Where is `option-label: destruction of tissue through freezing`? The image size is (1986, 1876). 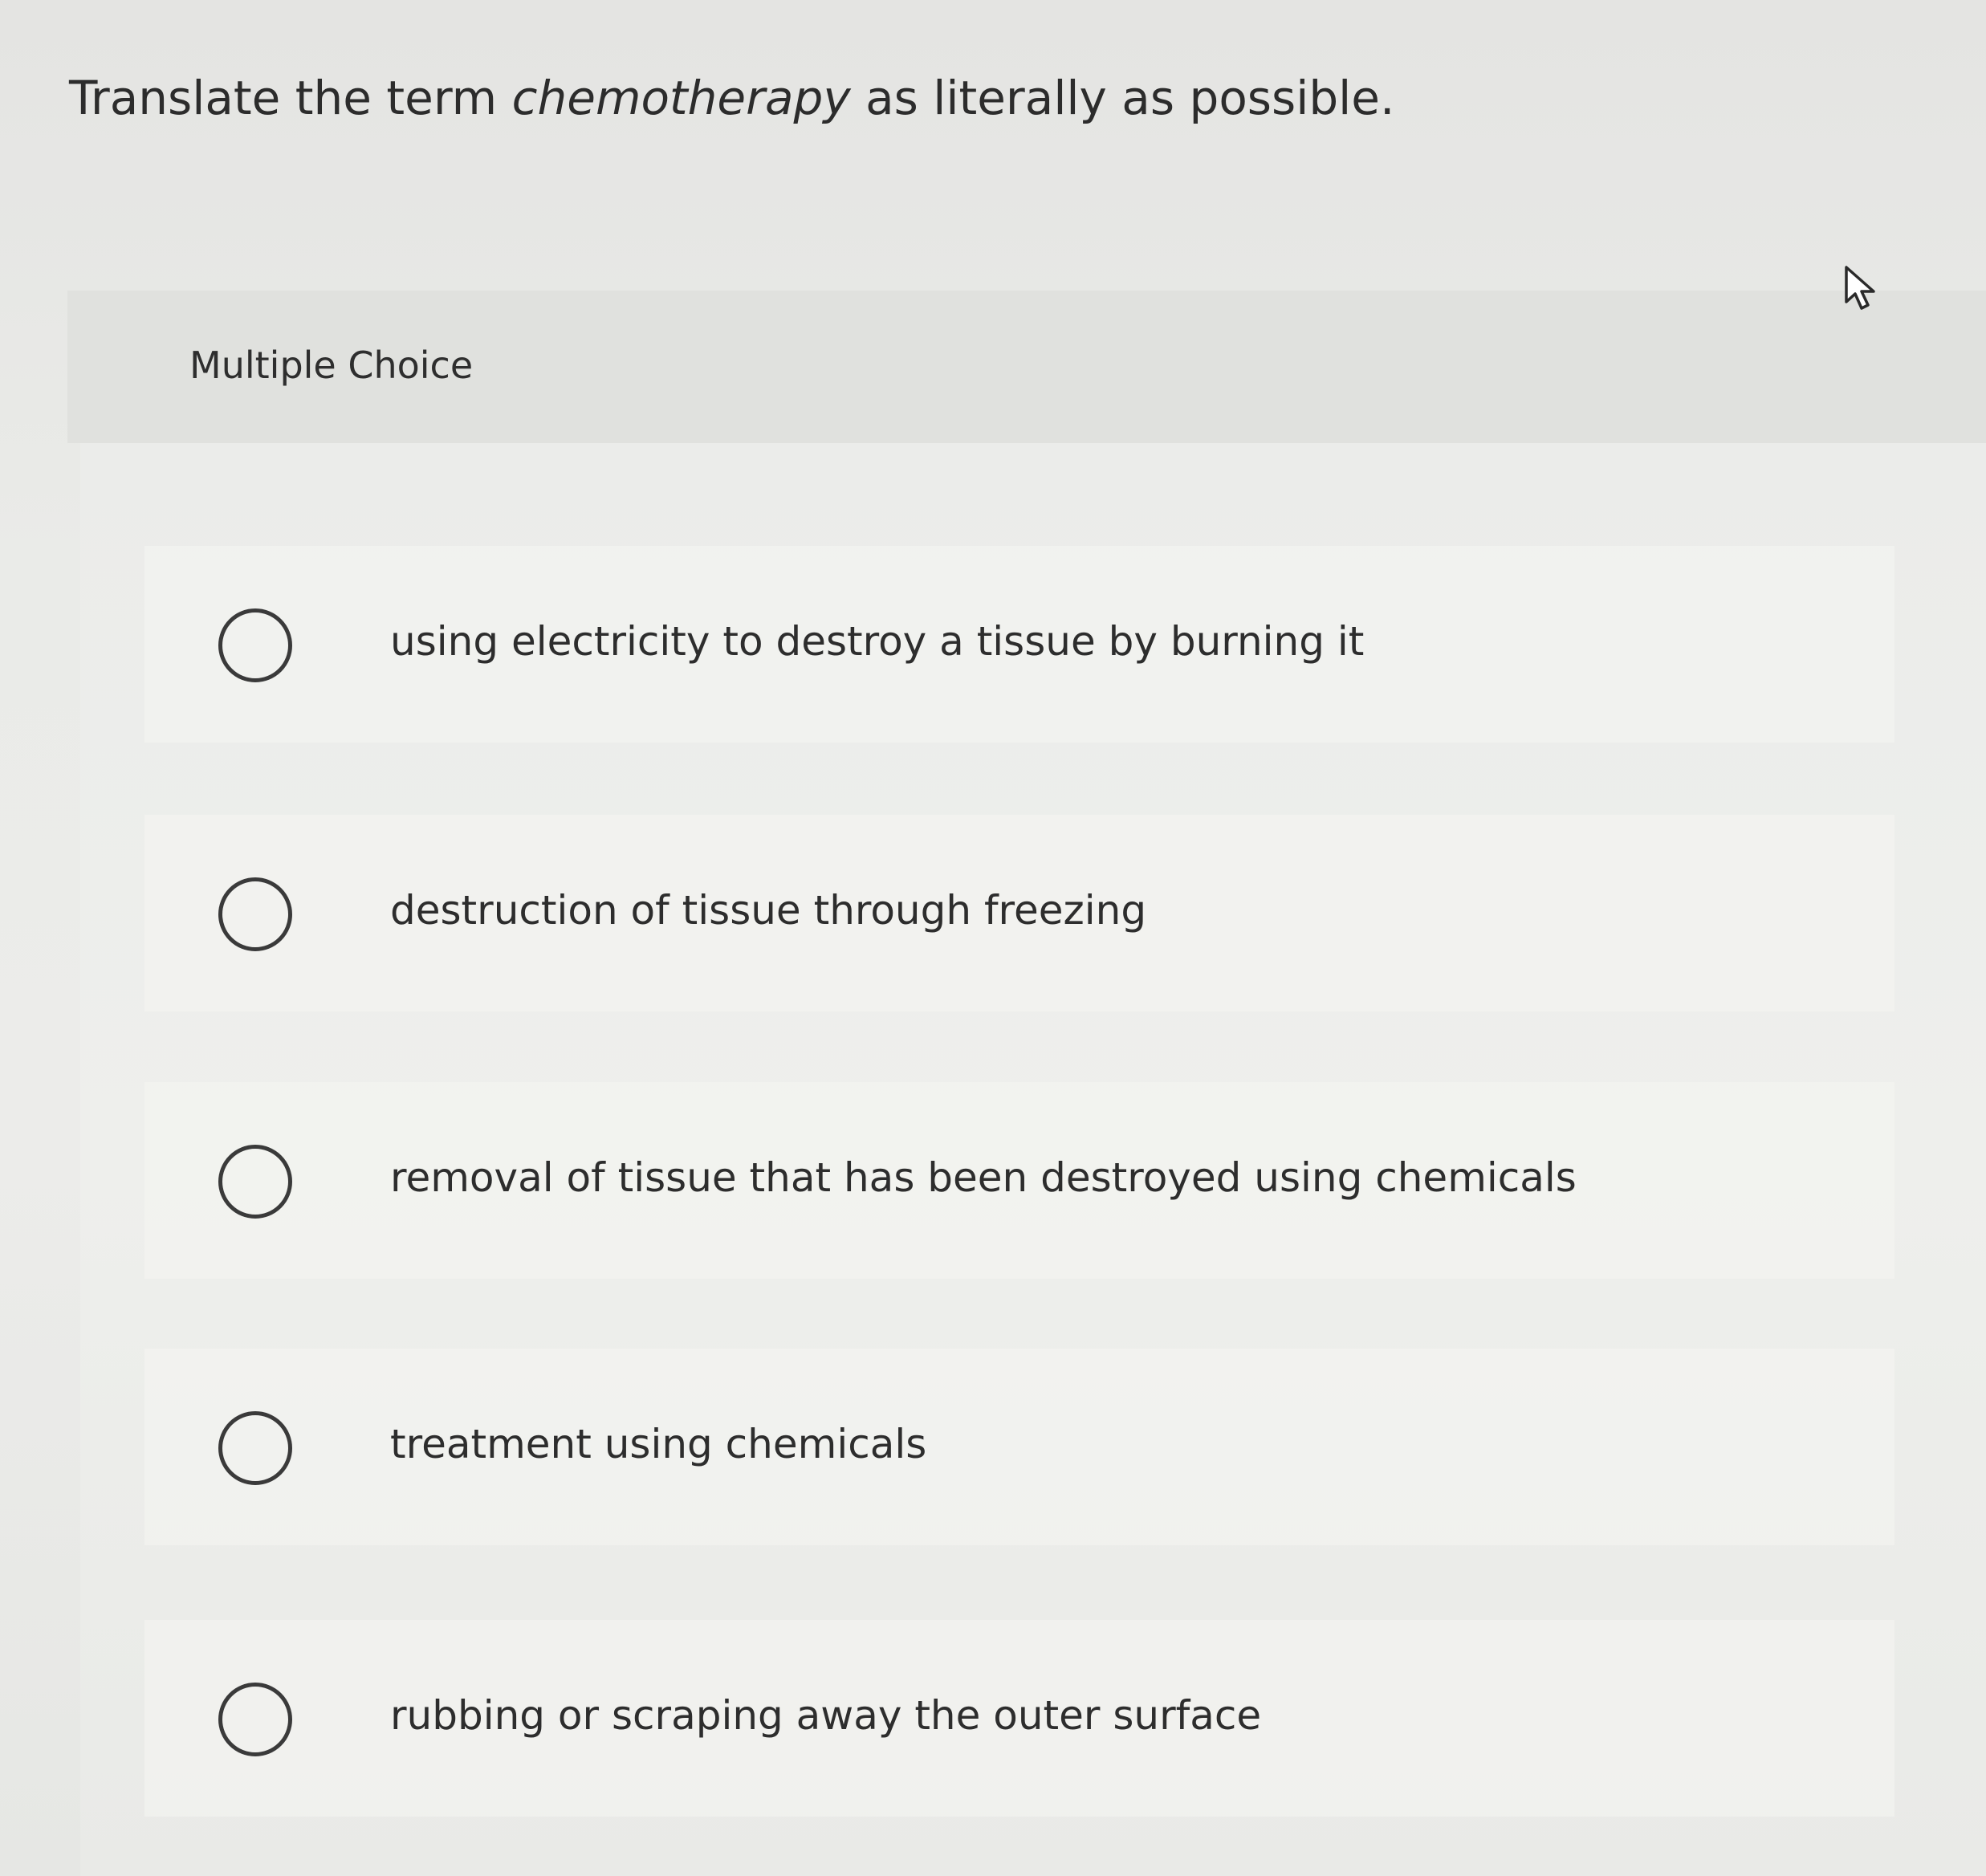 option-label: destruction of tissue through freezing is located at coordinates (769, 910).